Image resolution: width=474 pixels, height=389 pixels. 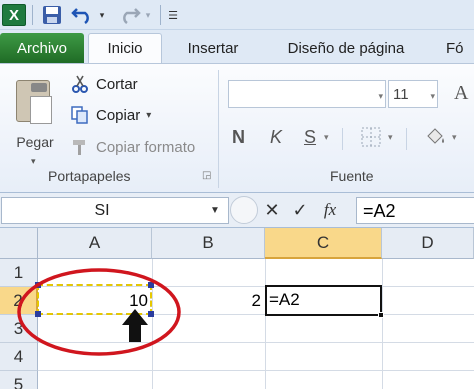 I want to click on annotation-ellipse, so click(x=99, y=312).